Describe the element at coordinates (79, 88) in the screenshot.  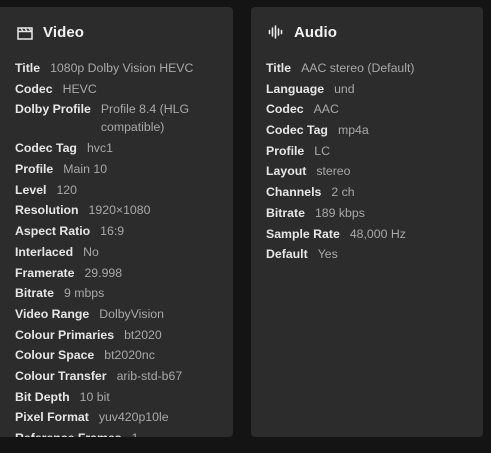
I see `property-value: HEVC` at that location.